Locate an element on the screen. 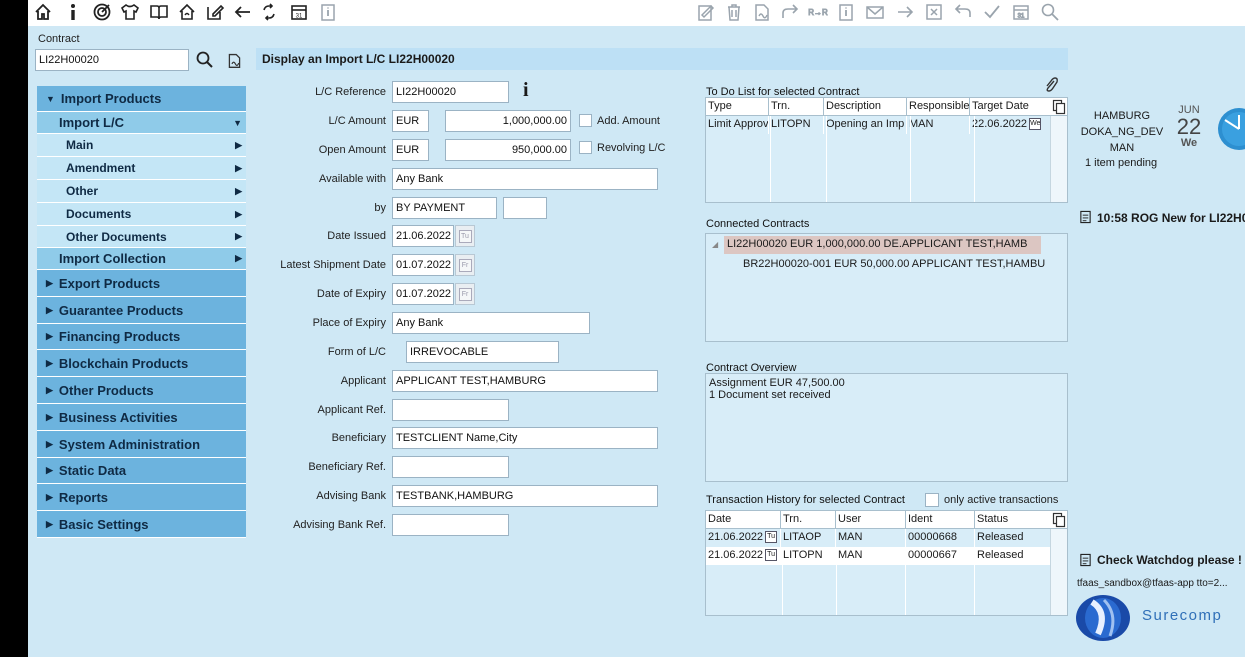  reject-icon is located at coordinates (934, 12).